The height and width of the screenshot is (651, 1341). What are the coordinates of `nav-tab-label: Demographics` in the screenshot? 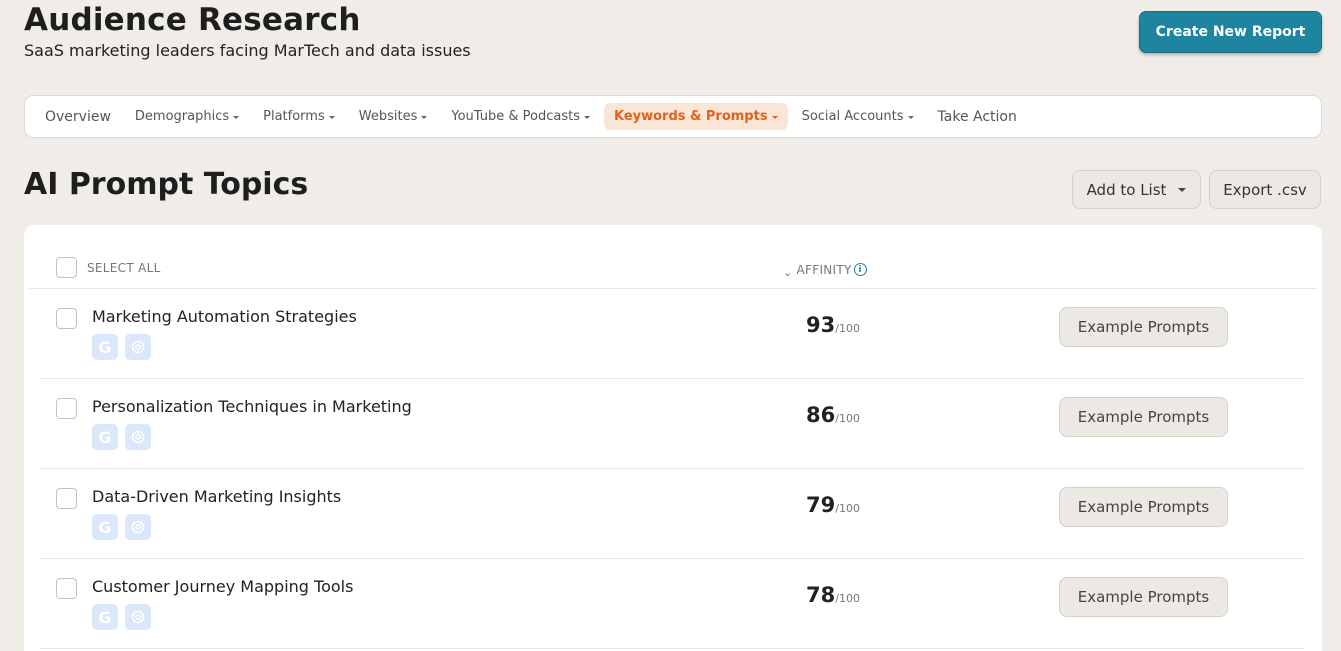 It's located at (182, 116).